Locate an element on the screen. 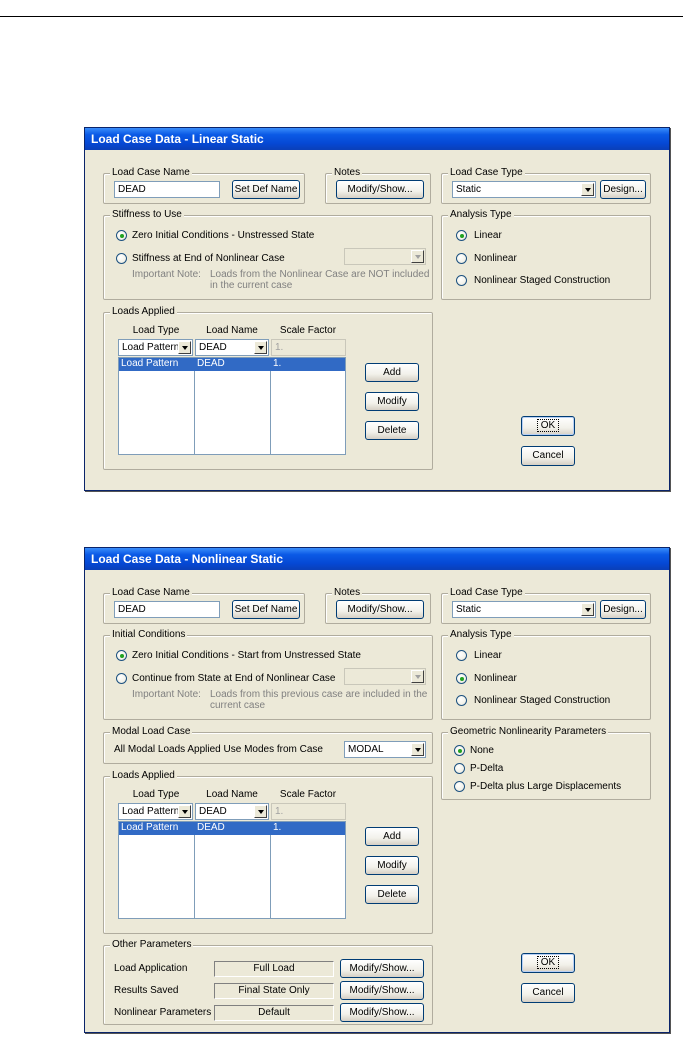  load-case-name-group: Load Case Name DEAD Set Def Name is located at coordinates (204, 185).